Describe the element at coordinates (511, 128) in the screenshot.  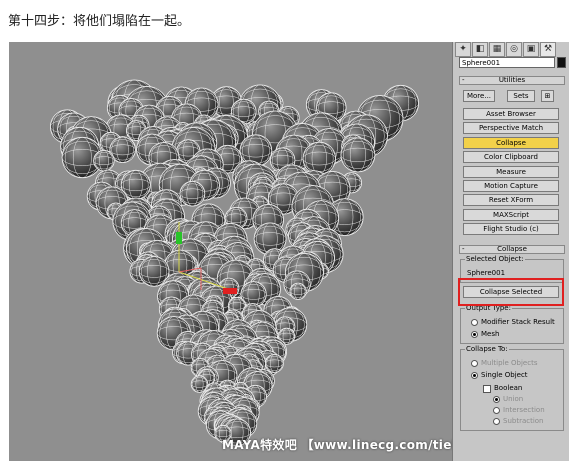
I see `utility-button-perspective-match: Perspective Match` at that location.